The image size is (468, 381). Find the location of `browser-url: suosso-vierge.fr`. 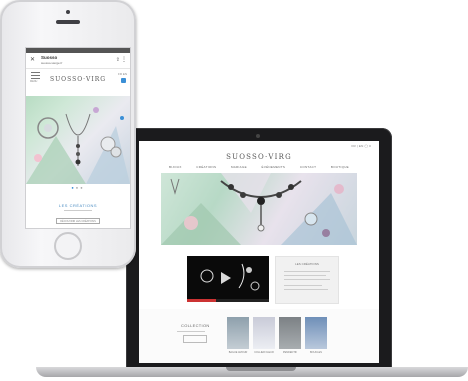

browser-url: suosso-vierge.fr is located at coordinates (51, 63).